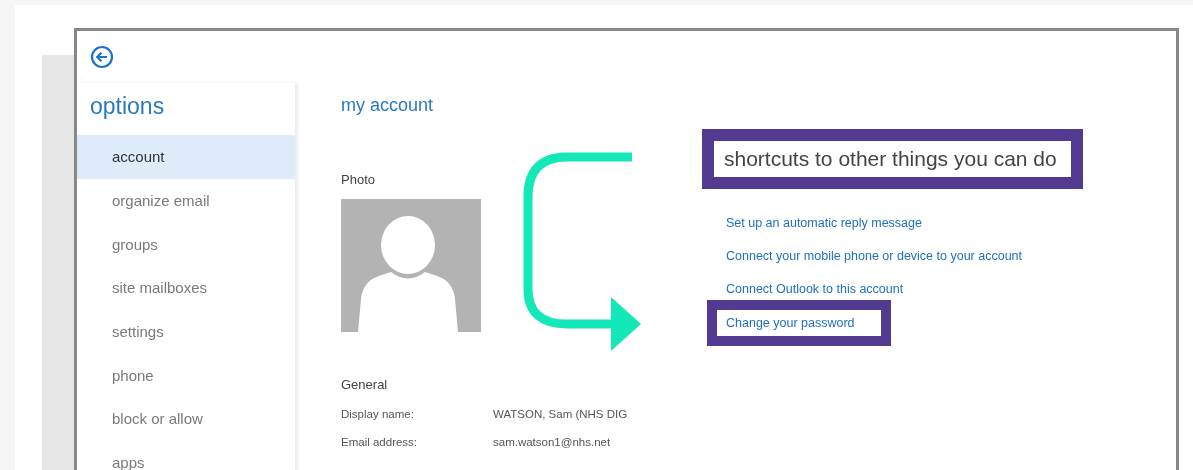  I want to click on shortcut-link: Connect your mobile phone or device to your account, so click(874, 256).